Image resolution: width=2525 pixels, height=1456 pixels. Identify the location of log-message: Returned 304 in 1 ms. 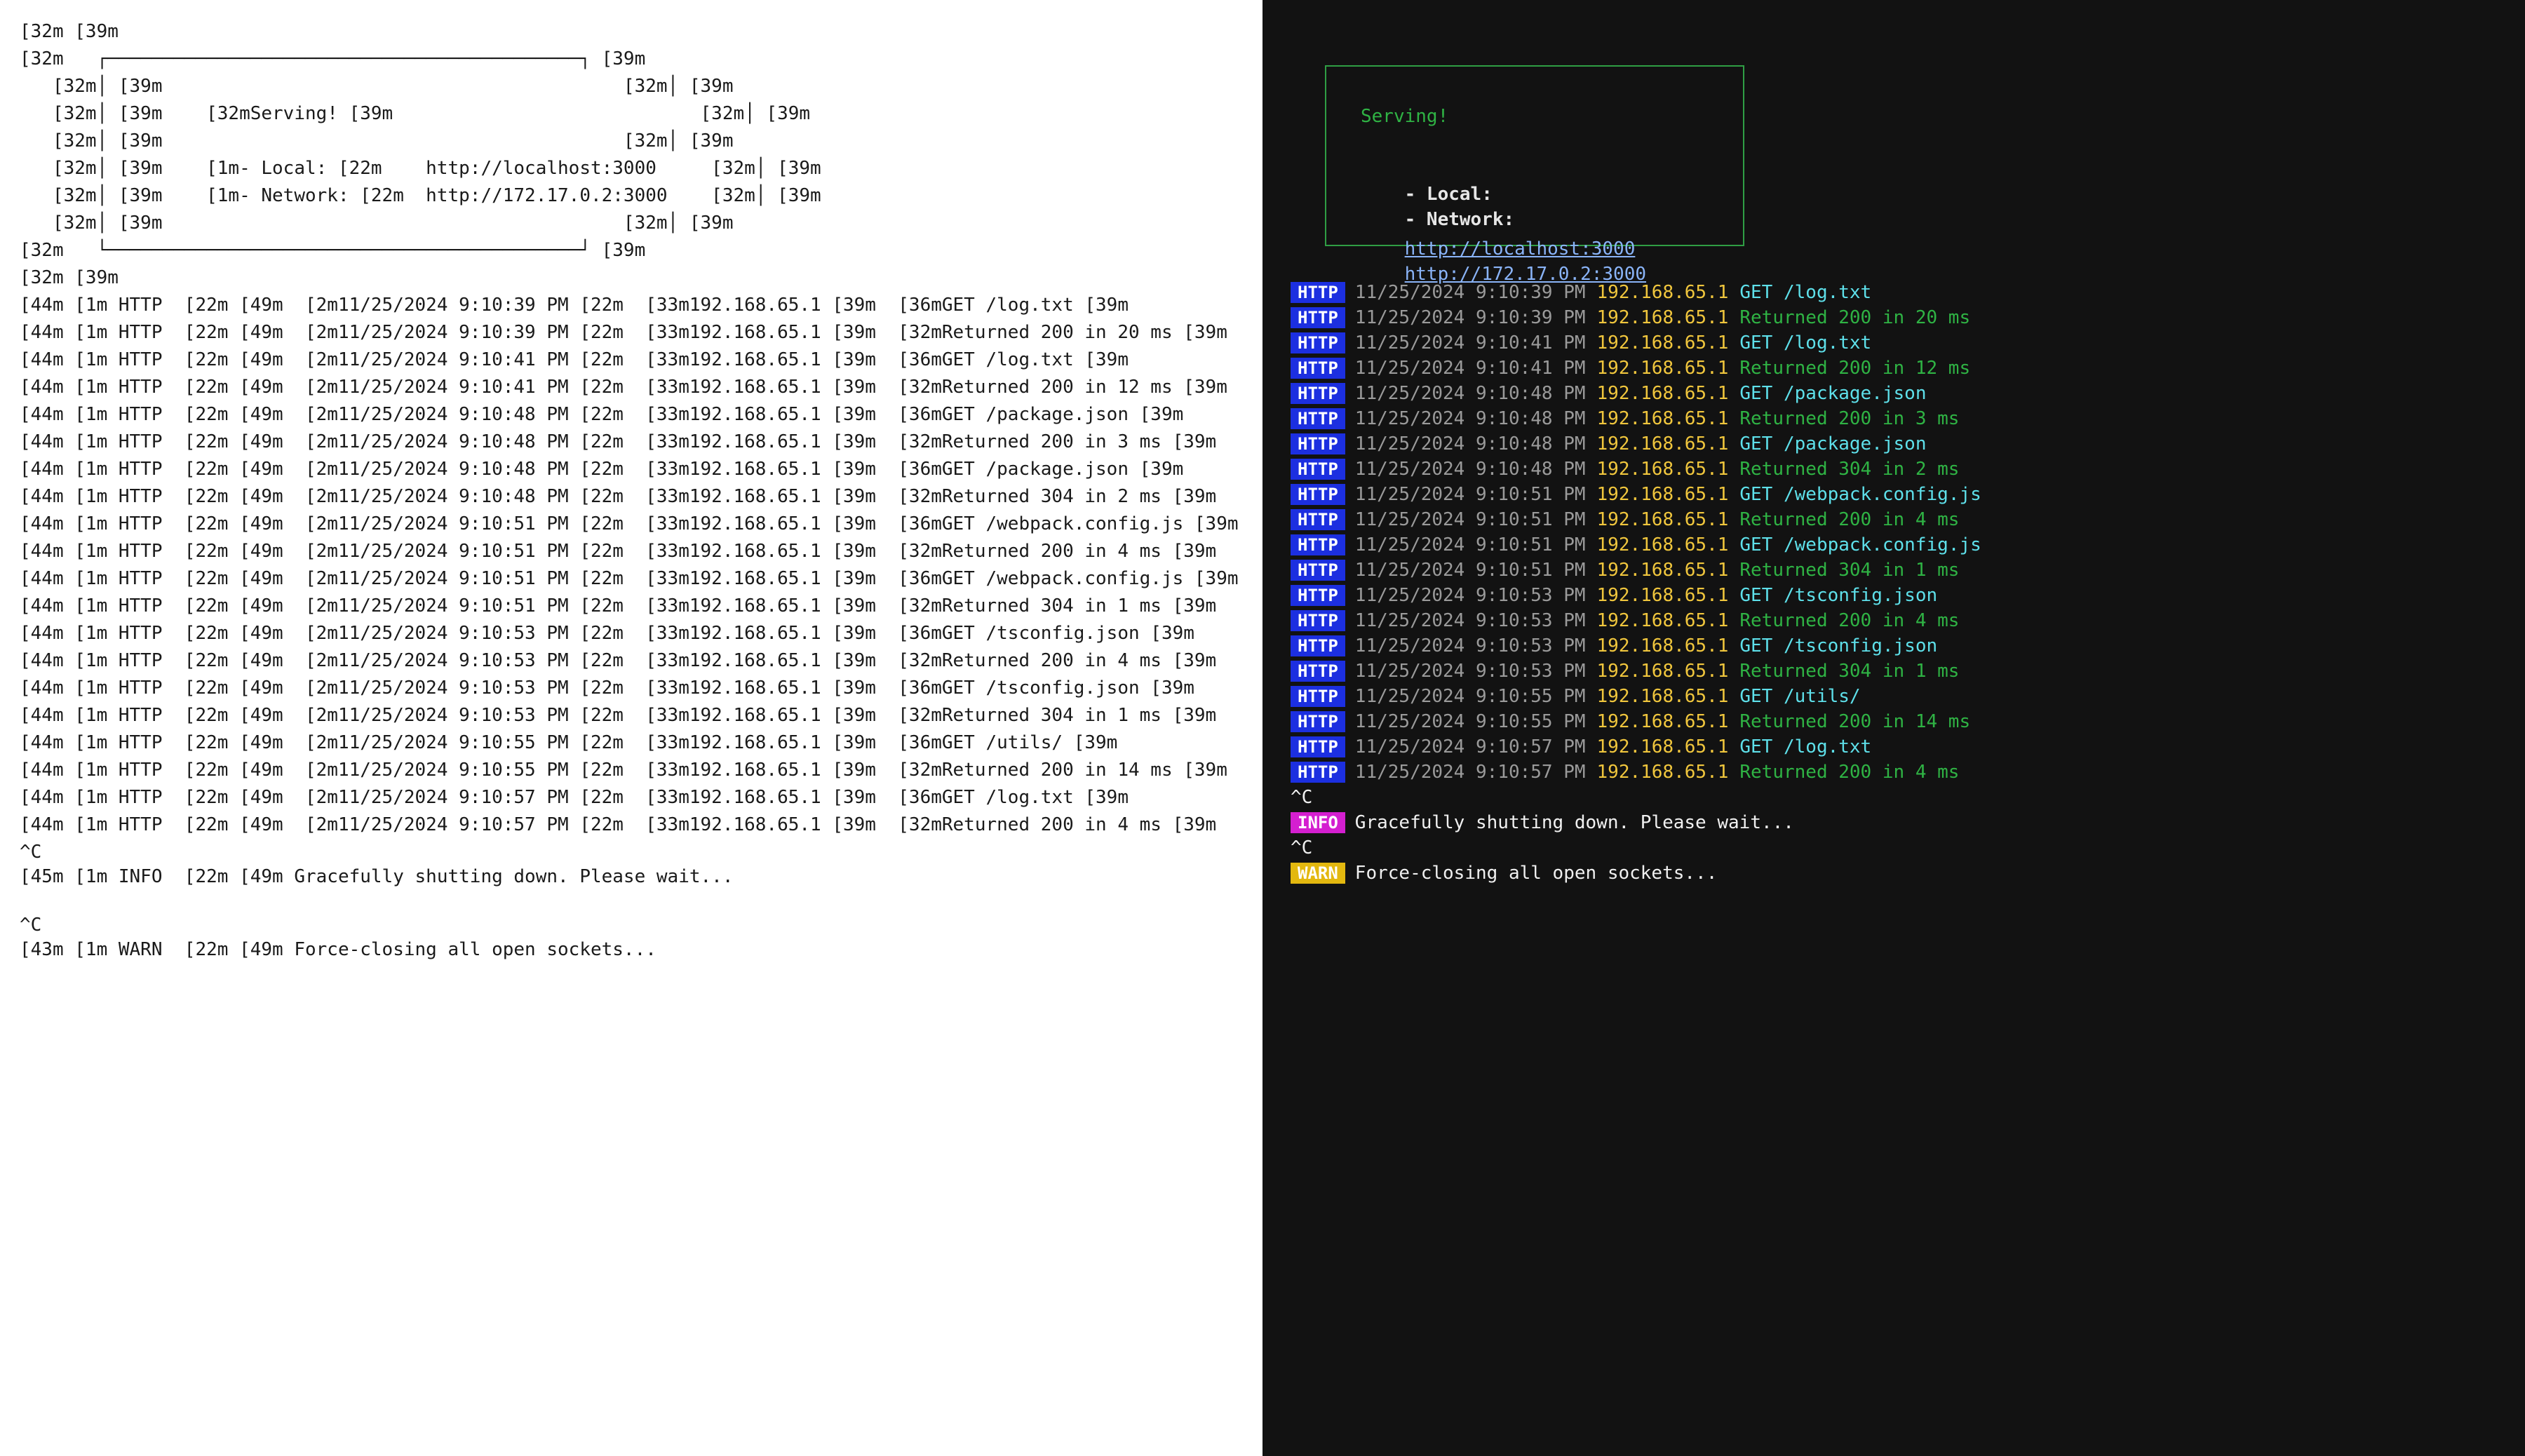
(1849, 671).